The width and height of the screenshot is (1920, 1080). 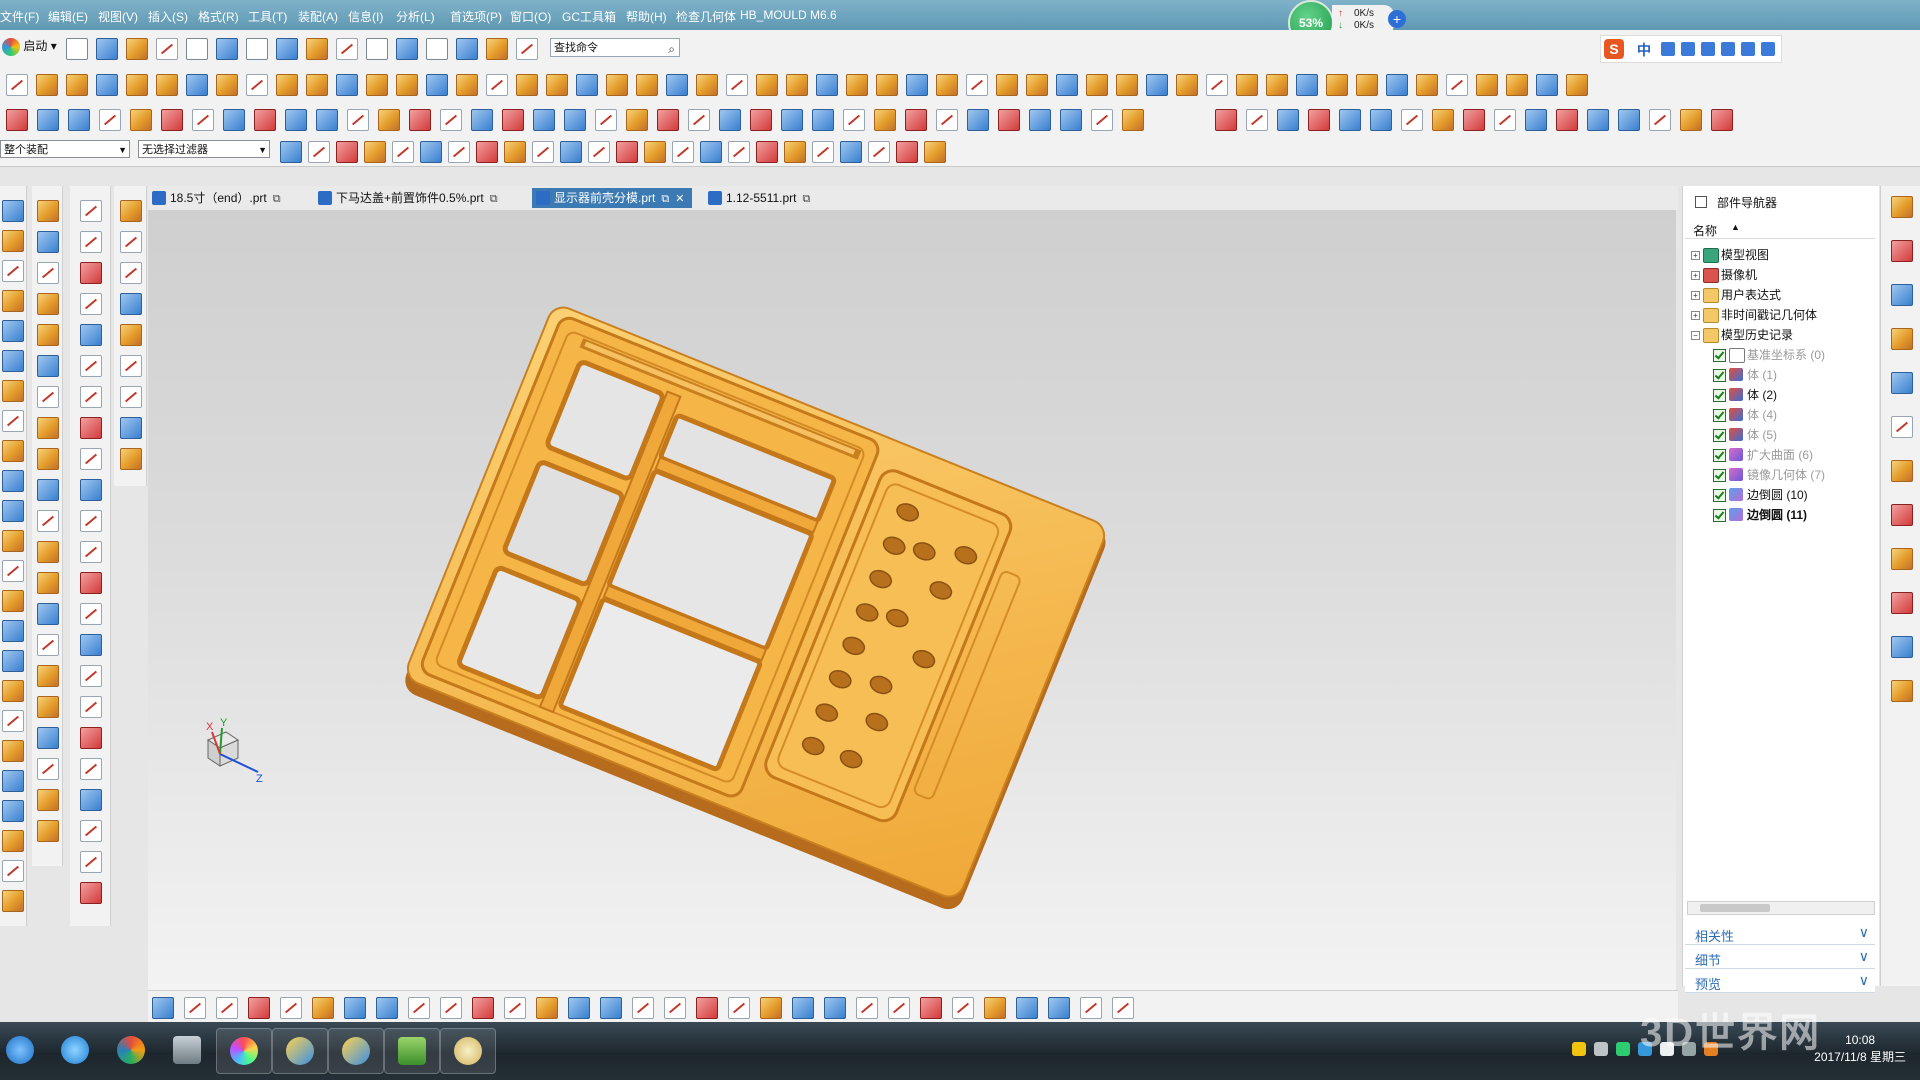 I want to click on menu-item: 文件(F), so click(x=19, y=16).